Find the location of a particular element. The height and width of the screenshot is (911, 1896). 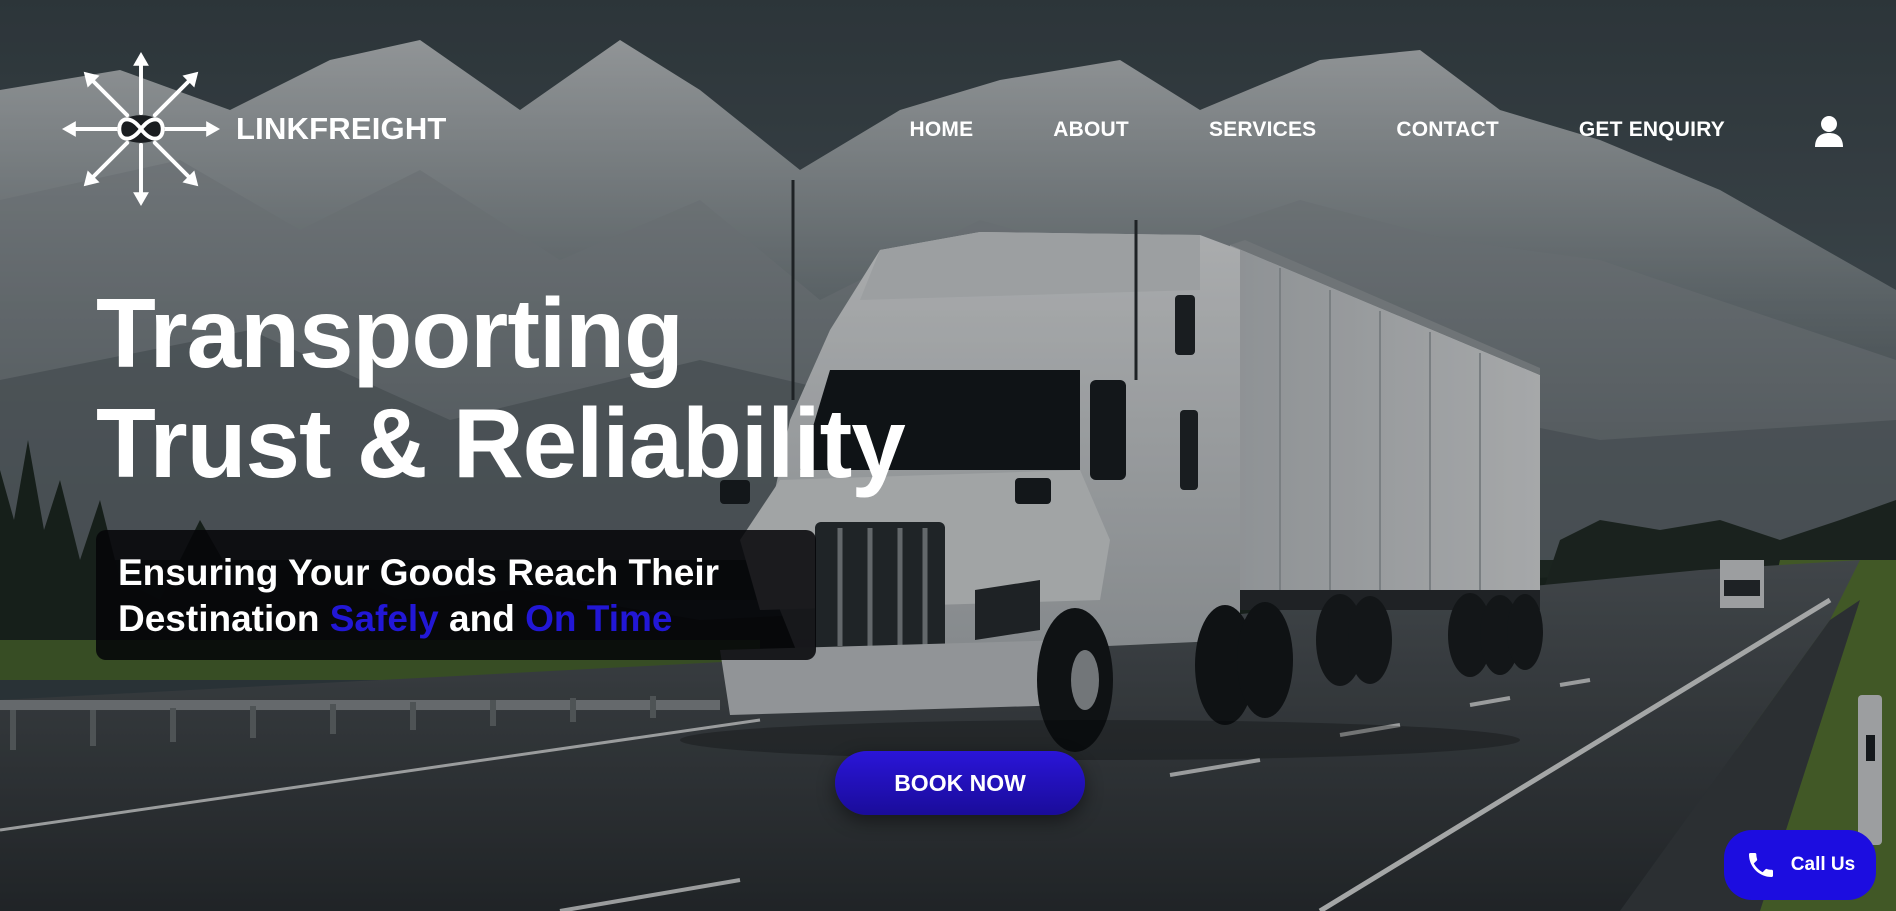

brand-logo: LINKFREIGHT is located at coordinates (254, 129).